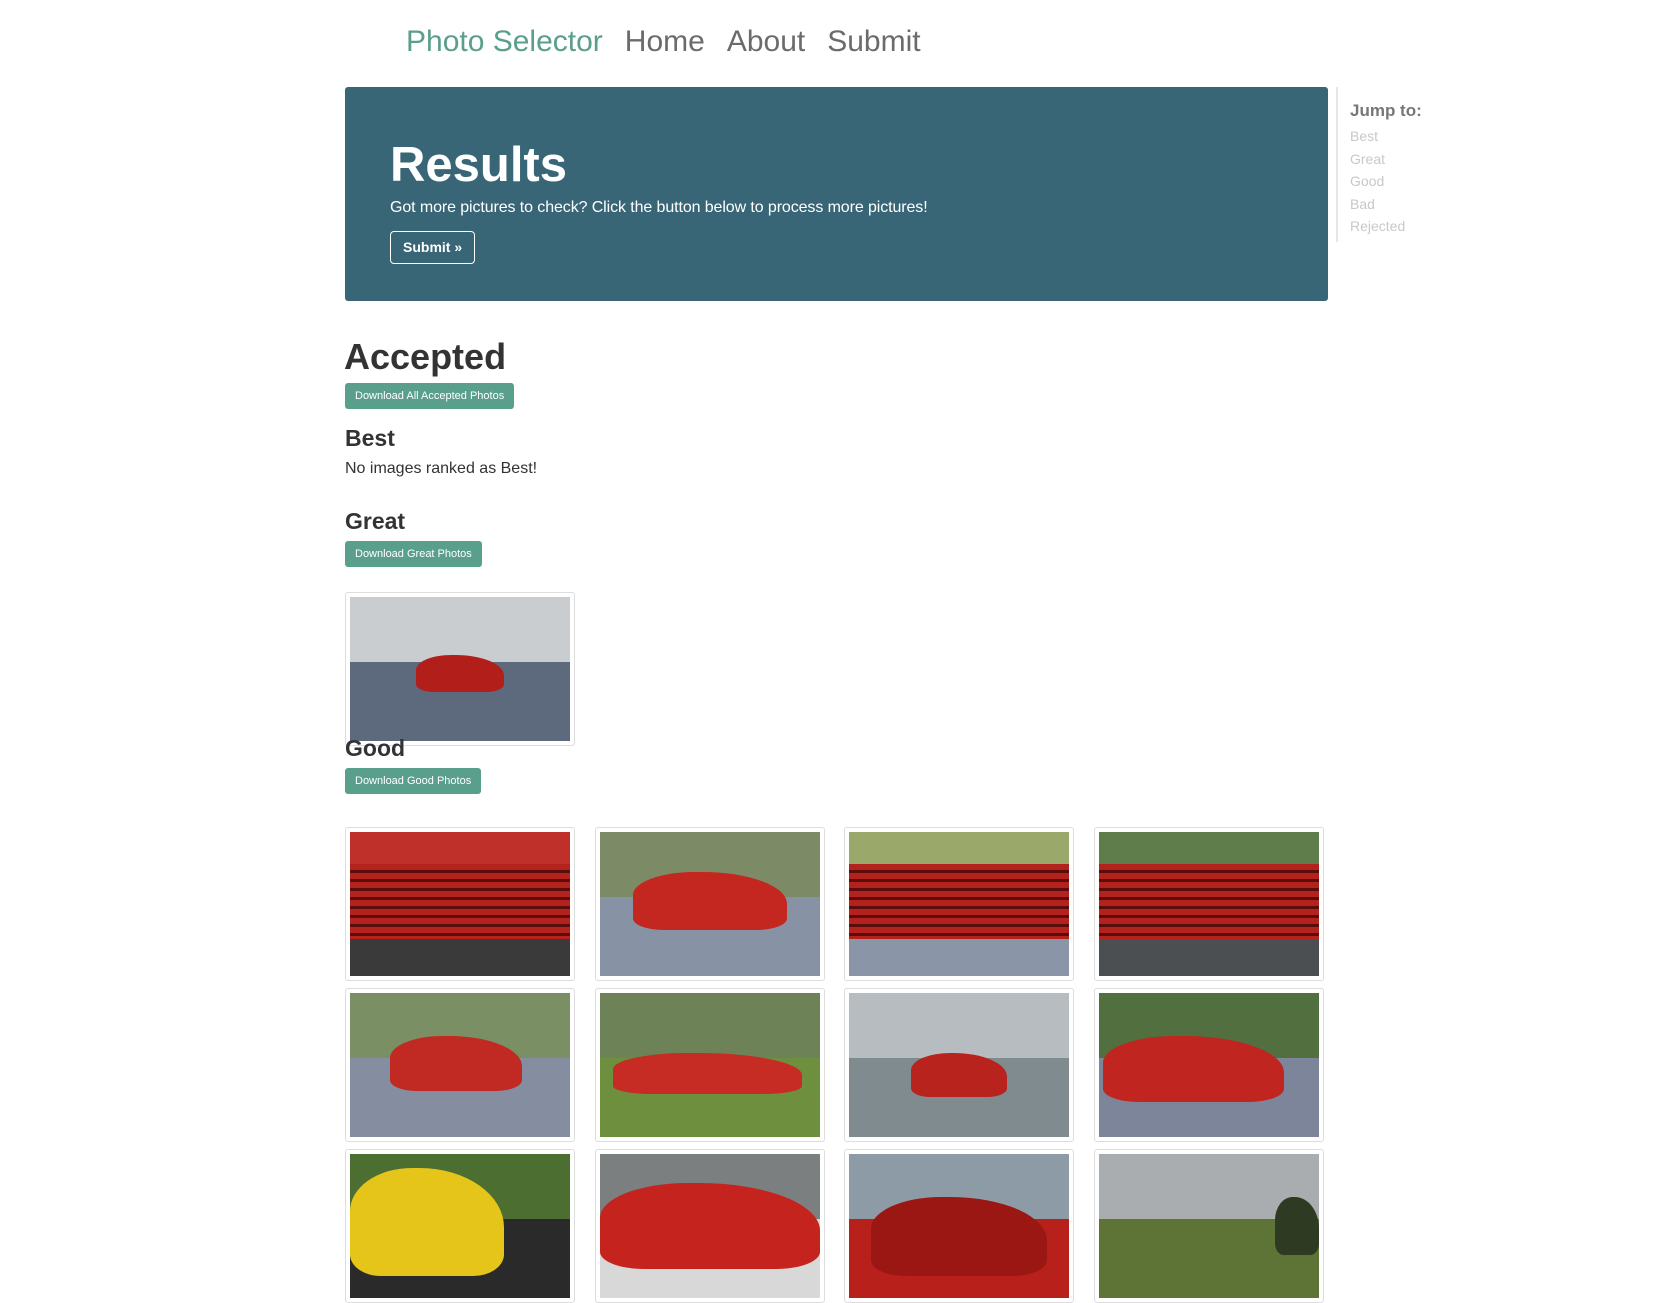  Describe the element at coordinates (413, 554) in the screenshot. I see `download-great-button: Download Great Photos` at that location.